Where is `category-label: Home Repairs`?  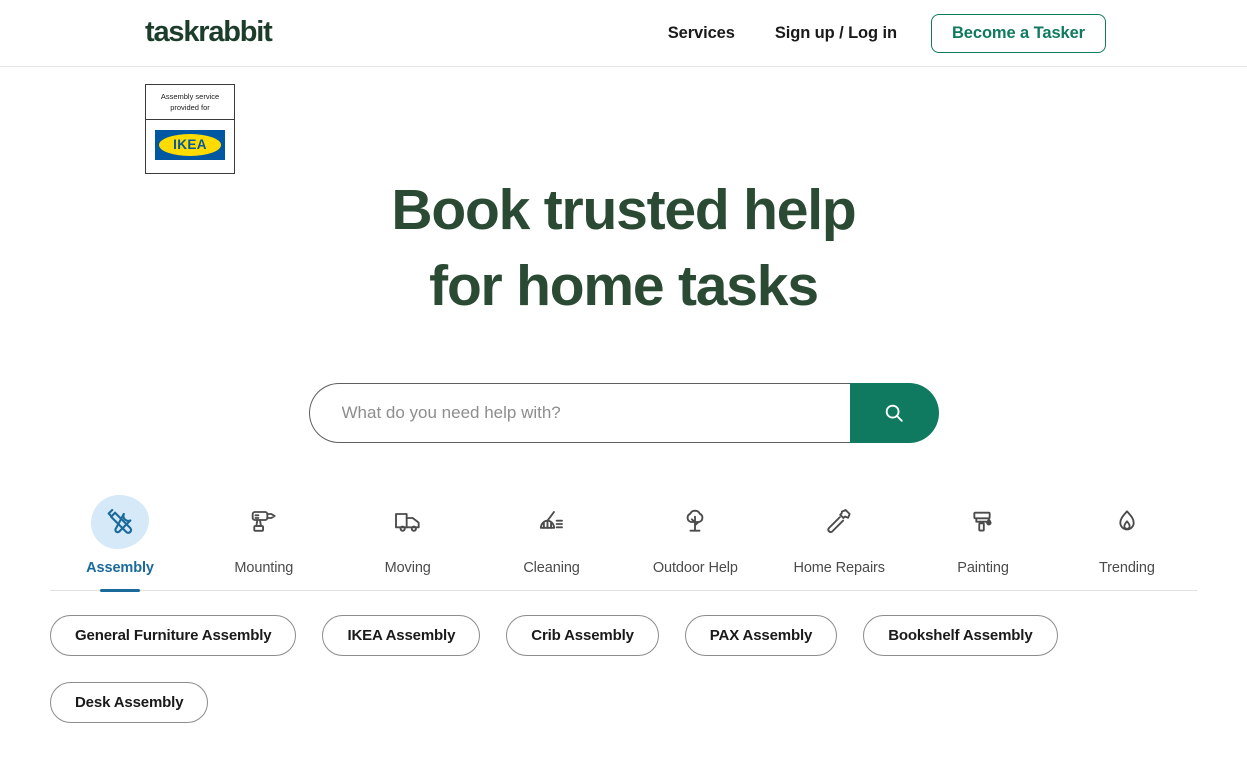
category-label: Home Repairs is located at coordinates (839, 568).